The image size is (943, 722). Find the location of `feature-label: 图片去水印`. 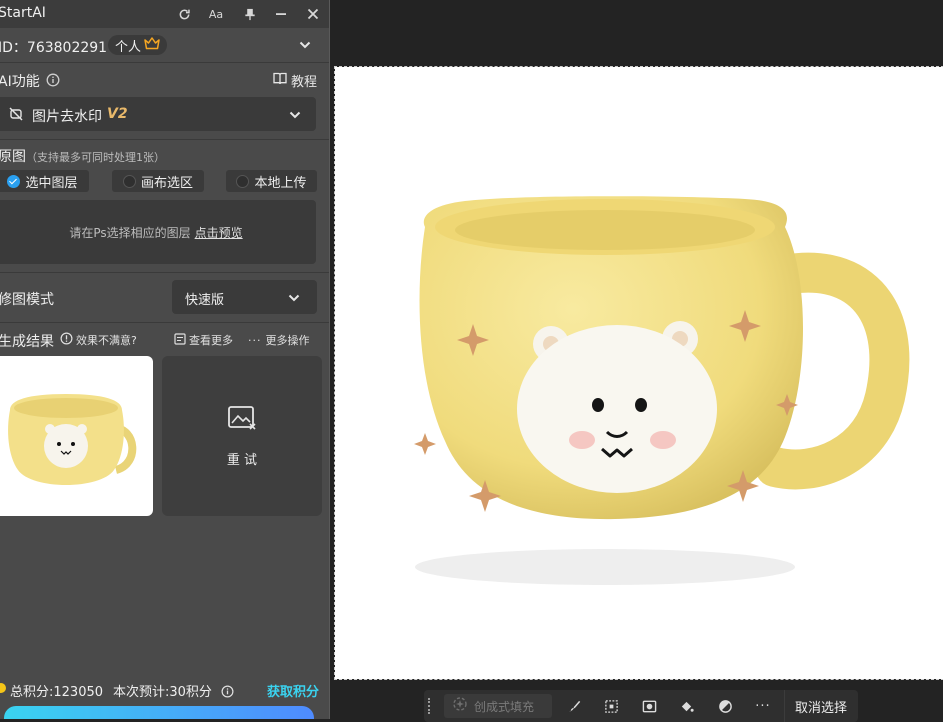

feature-label: 图片去水印 is located at coordinates (67, 117).